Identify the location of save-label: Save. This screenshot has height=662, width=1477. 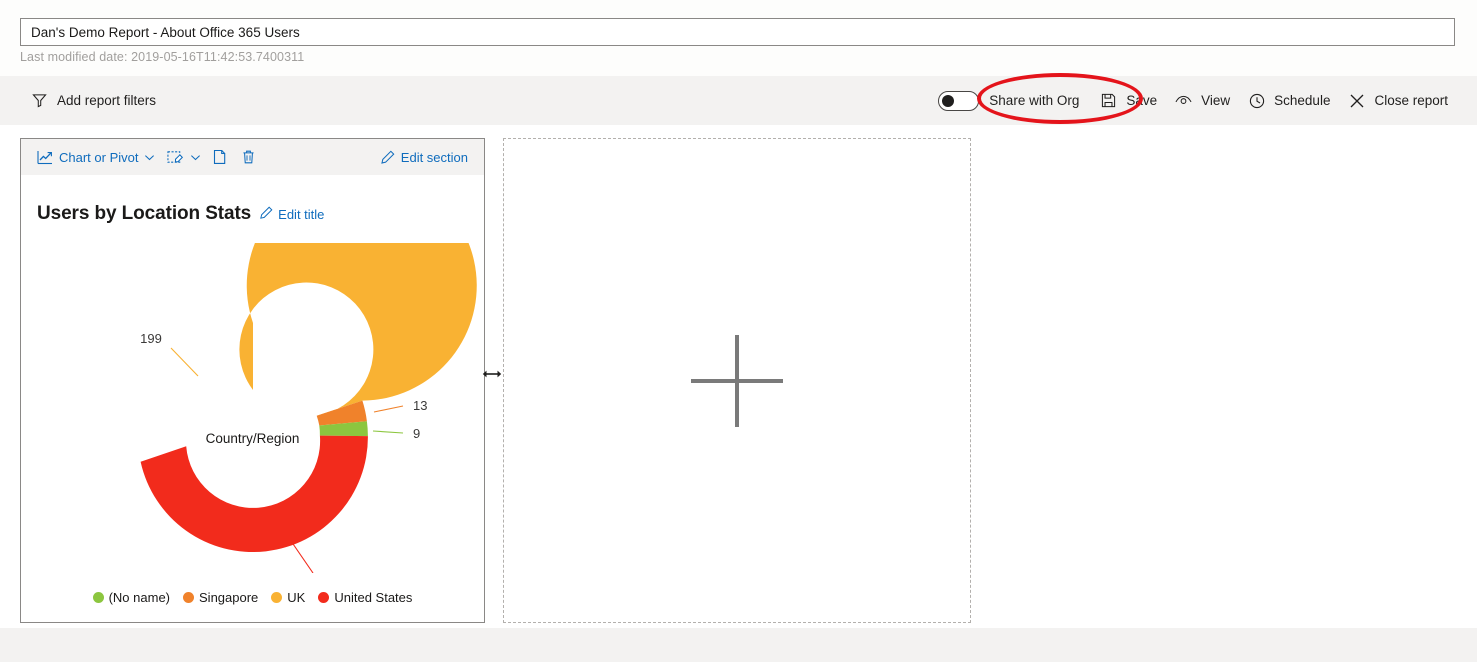
(1142, 100).